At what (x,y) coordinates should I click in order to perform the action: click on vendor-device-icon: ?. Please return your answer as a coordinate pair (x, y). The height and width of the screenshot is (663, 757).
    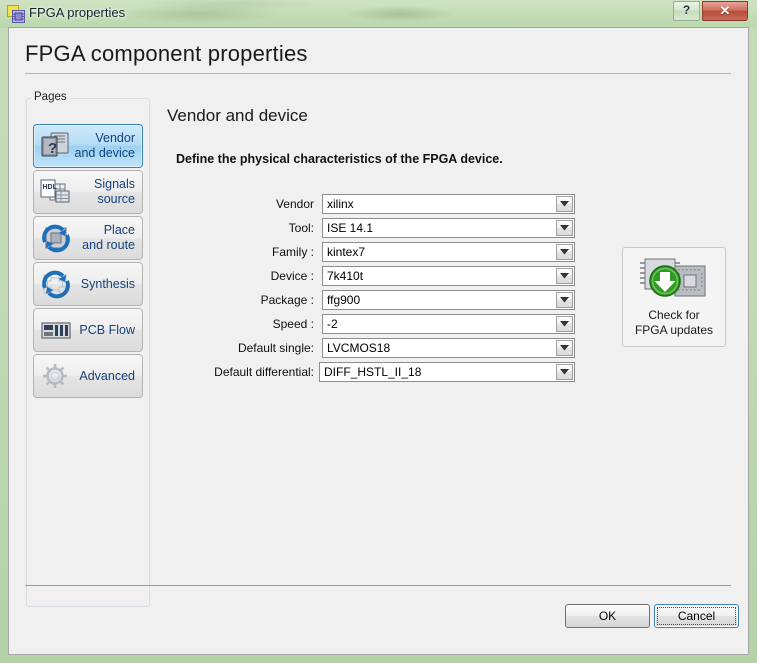
    Looking at the image, I should click on (56, 146).